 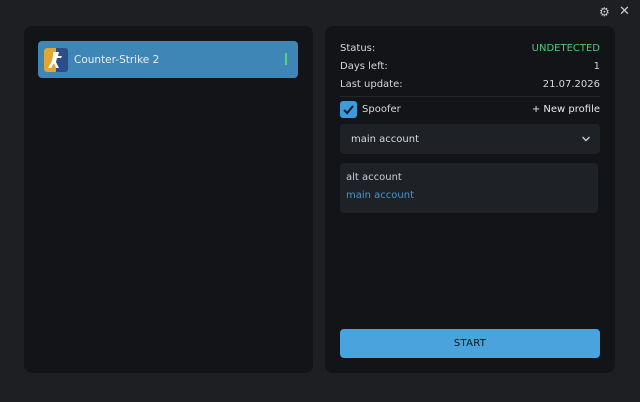 What do you see at coordinates (470, 139) in the screenshot?
I see `profile-select: main account` at bounding box center [470, 139].